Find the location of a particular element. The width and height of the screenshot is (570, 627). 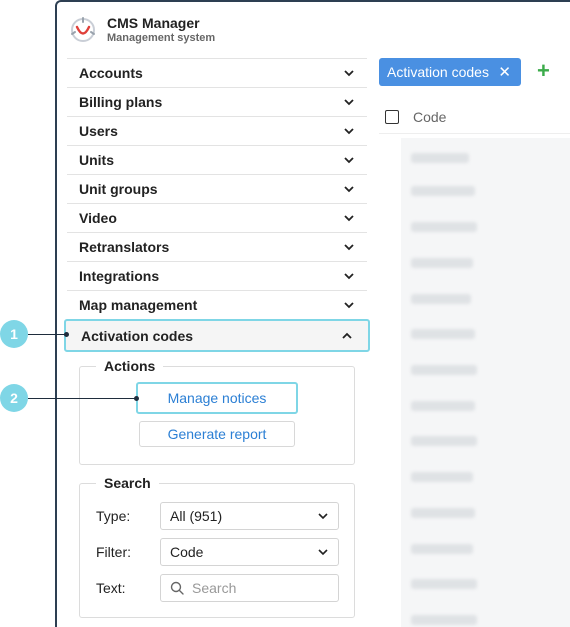

menu-item-integrations: Integrations is located at coordinates (217, 276).